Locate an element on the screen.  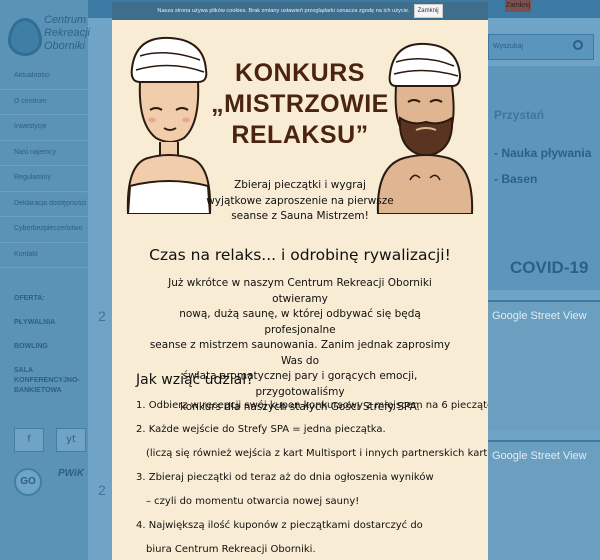
nav-item-cyber: Cyberbezpieczeństwo is located at coordinates (44, 230).